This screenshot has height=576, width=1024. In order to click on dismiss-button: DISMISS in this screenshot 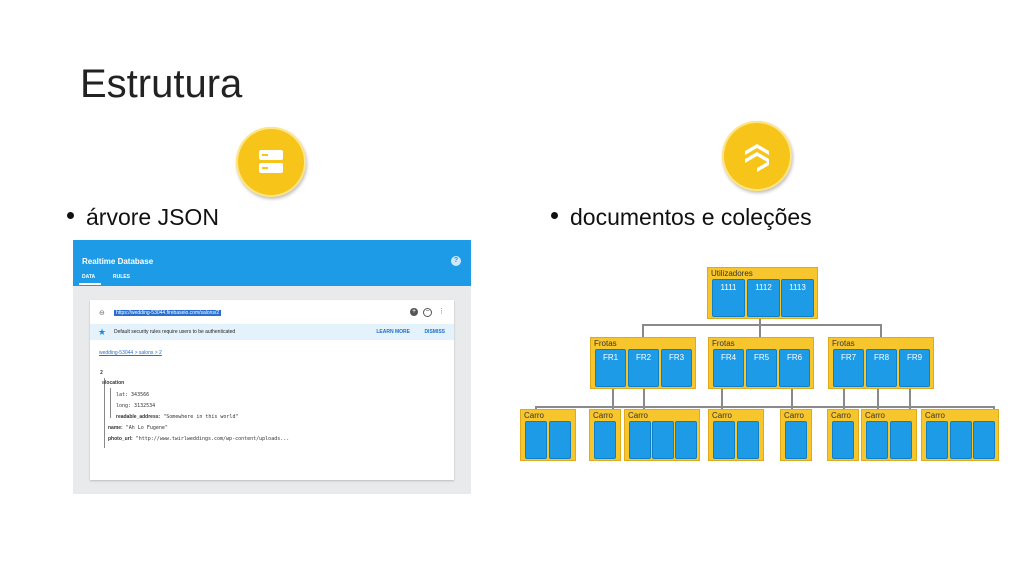, I will do `click(434, 332)`.